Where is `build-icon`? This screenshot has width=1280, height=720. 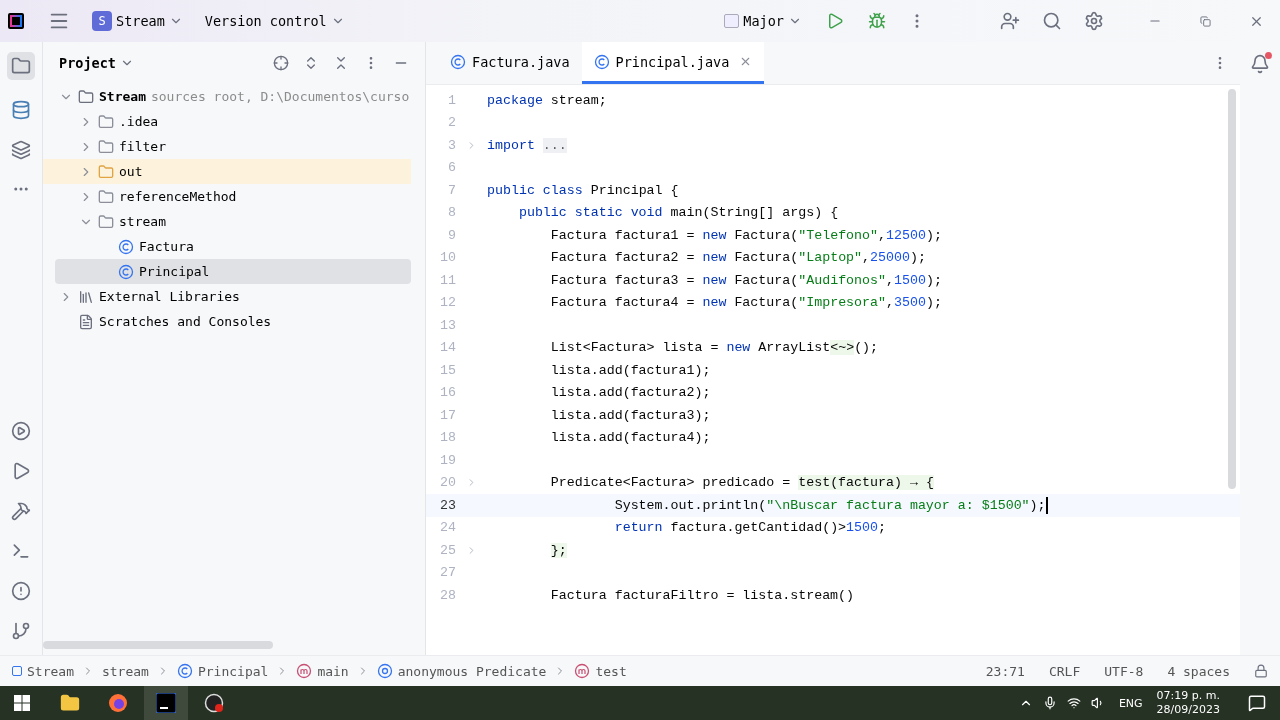
build-icon is located at coordinates (21, 511).